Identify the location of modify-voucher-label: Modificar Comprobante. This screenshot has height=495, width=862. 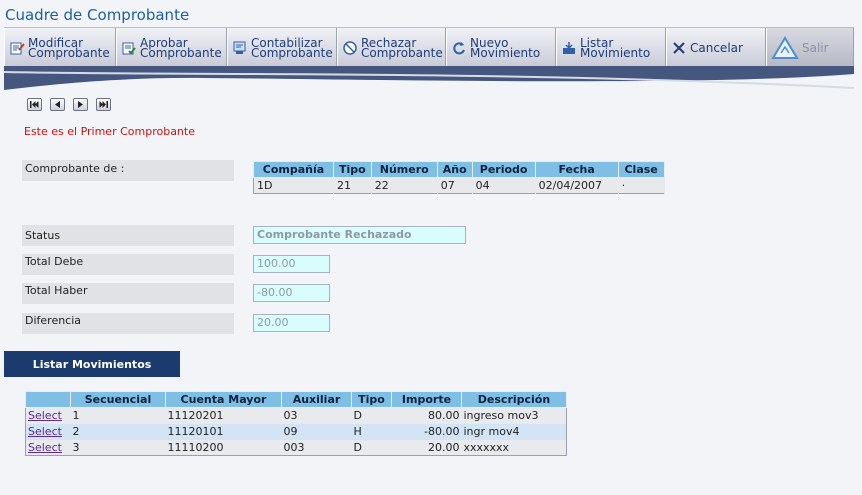
(69, 47).